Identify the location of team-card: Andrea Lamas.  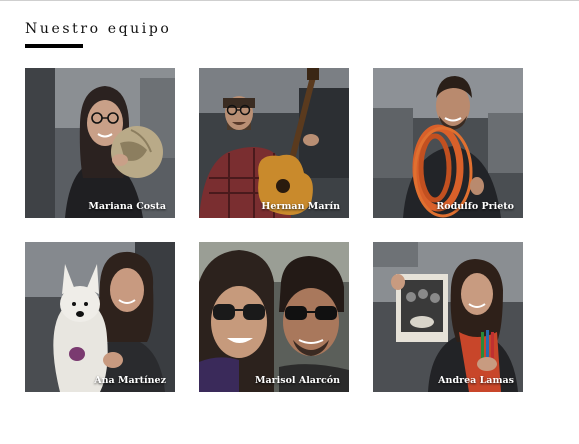
(448, 317).